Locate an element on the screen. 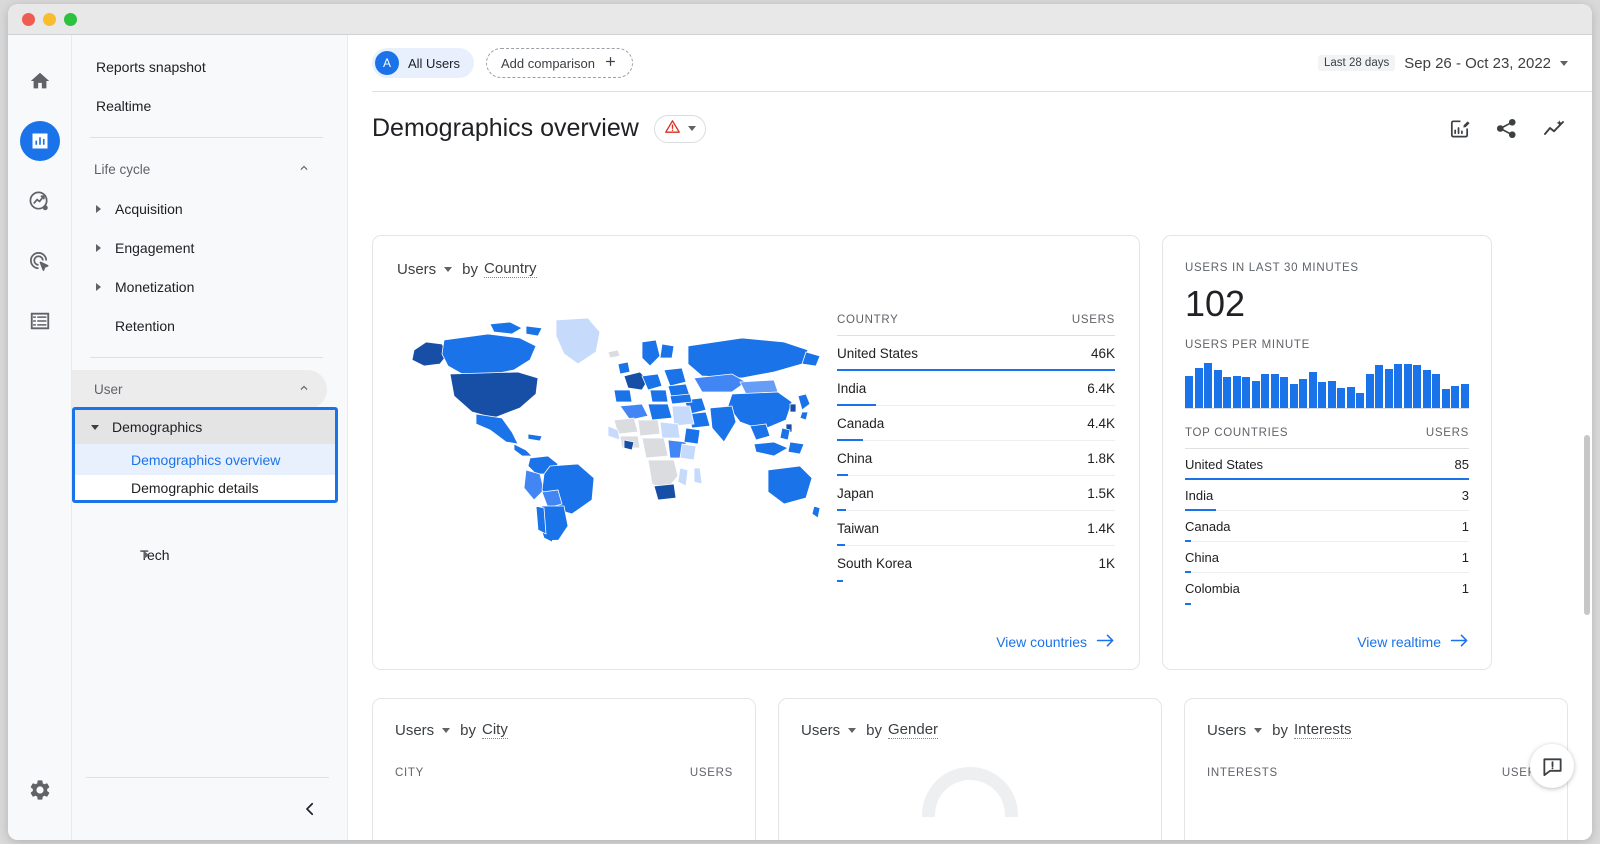 This screenshot has width=1600, height=844. edit-report-icon is located at coordinates (1459, 128).